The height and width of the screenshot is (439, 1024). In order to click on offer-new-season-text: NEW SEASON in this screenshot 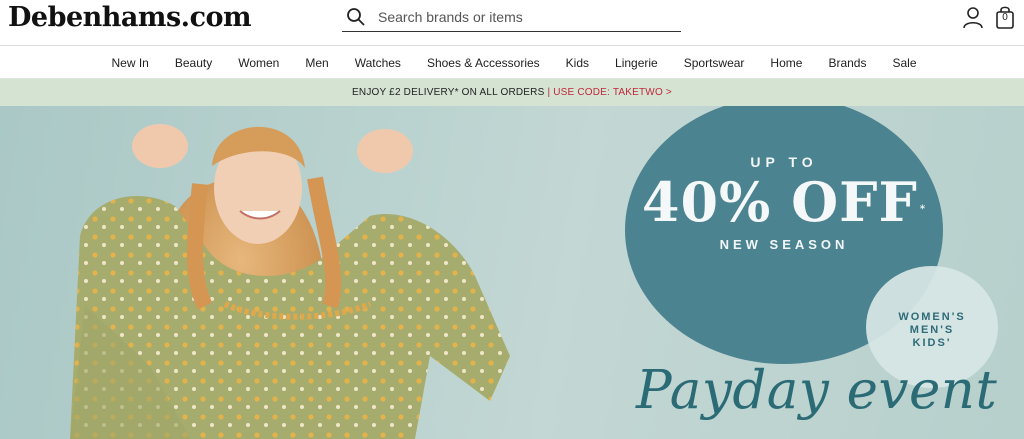, I will do `click(784, 244)`.